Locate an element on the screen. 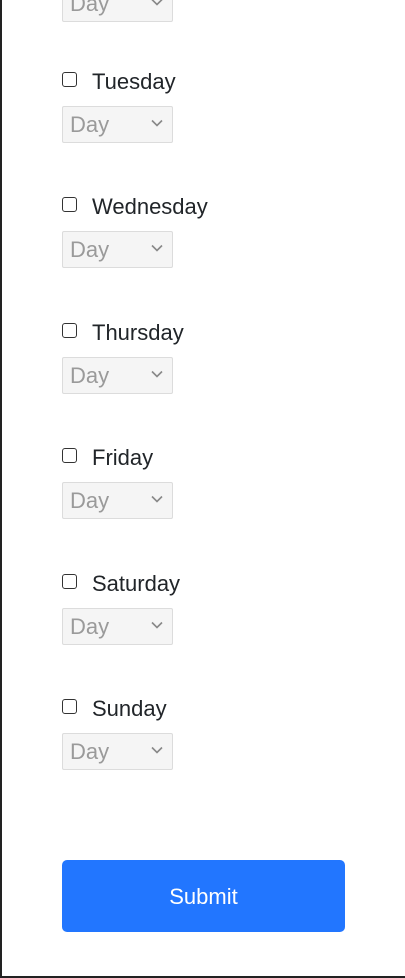 The image size is (405, 978). select-tuesday: Day is located at coordinates (117, 124).